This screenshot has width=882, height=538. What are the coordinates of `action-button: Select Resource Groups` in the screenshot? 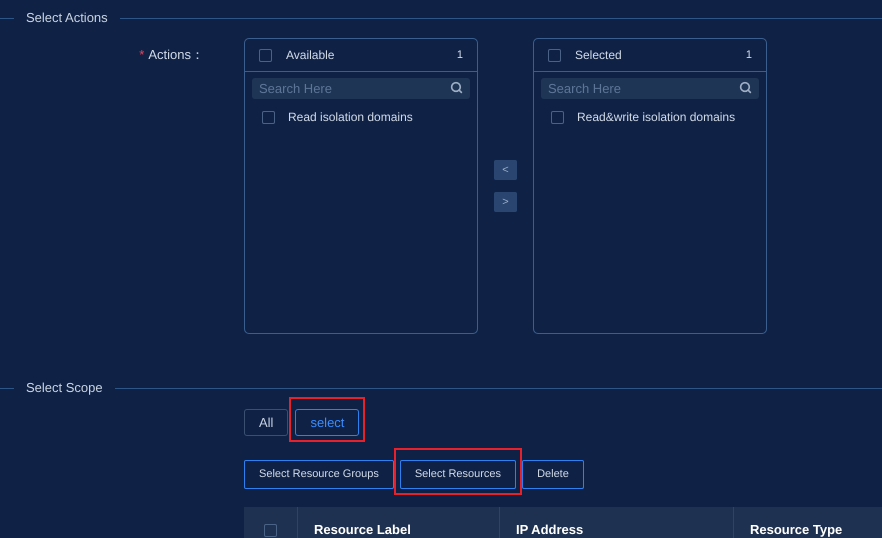 It's located at (319, 474).